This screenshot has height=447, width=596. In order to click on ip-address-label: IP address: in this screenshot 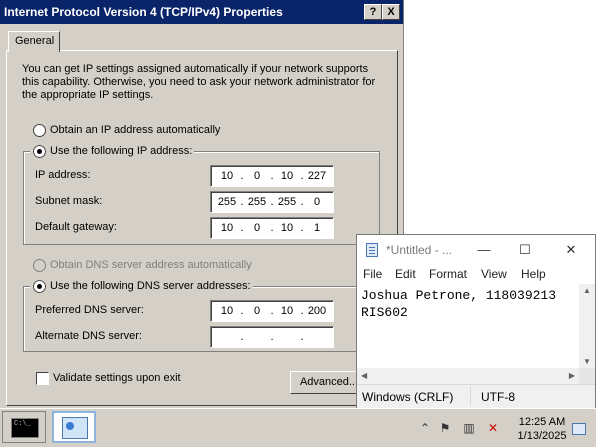, I will do `click(63, 175)`.